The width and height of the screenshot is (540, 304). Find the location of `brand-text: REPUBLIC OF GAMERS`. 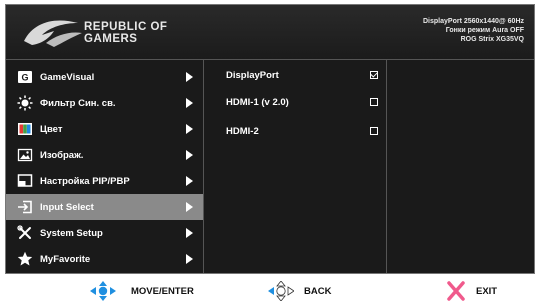

brand-text: REPUBLIC OF GAMERS is located at coordinates (125, 33).